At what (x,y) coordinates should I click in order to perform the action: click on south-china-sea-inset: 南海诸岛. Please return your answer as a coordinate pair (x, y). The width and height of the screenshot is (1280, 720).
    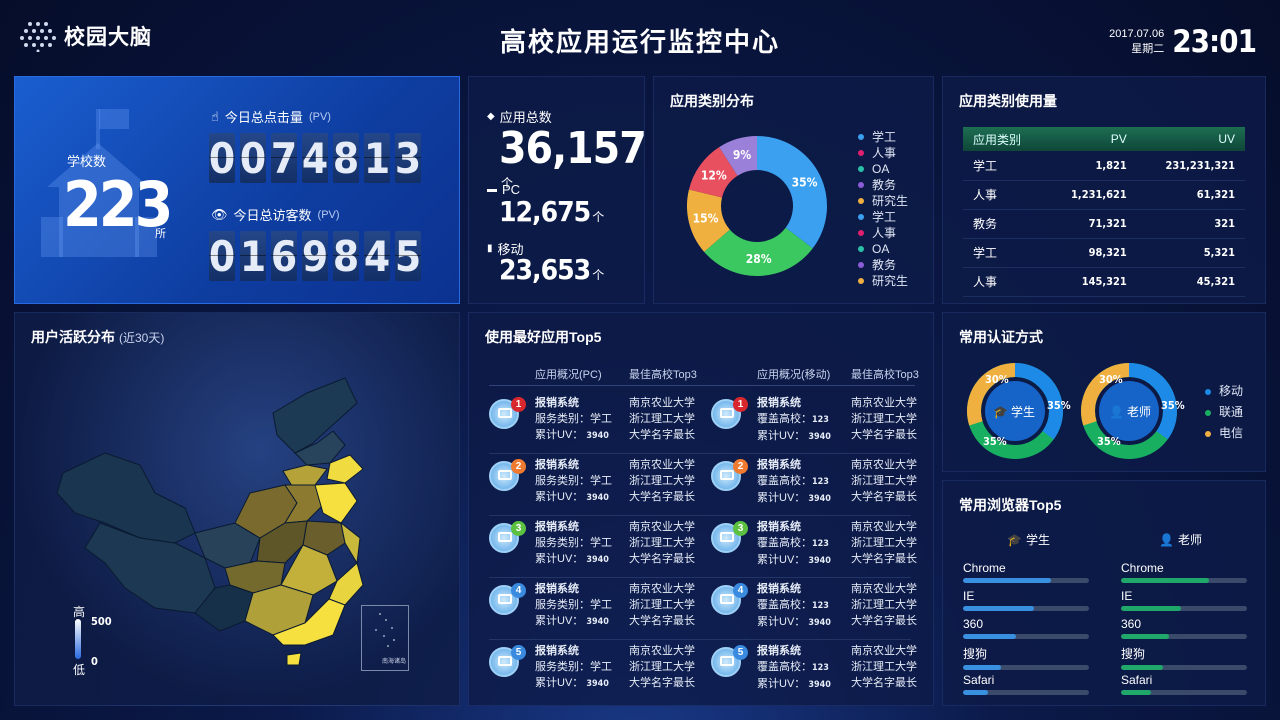
    Looking at the image, I should click on (385, 638).